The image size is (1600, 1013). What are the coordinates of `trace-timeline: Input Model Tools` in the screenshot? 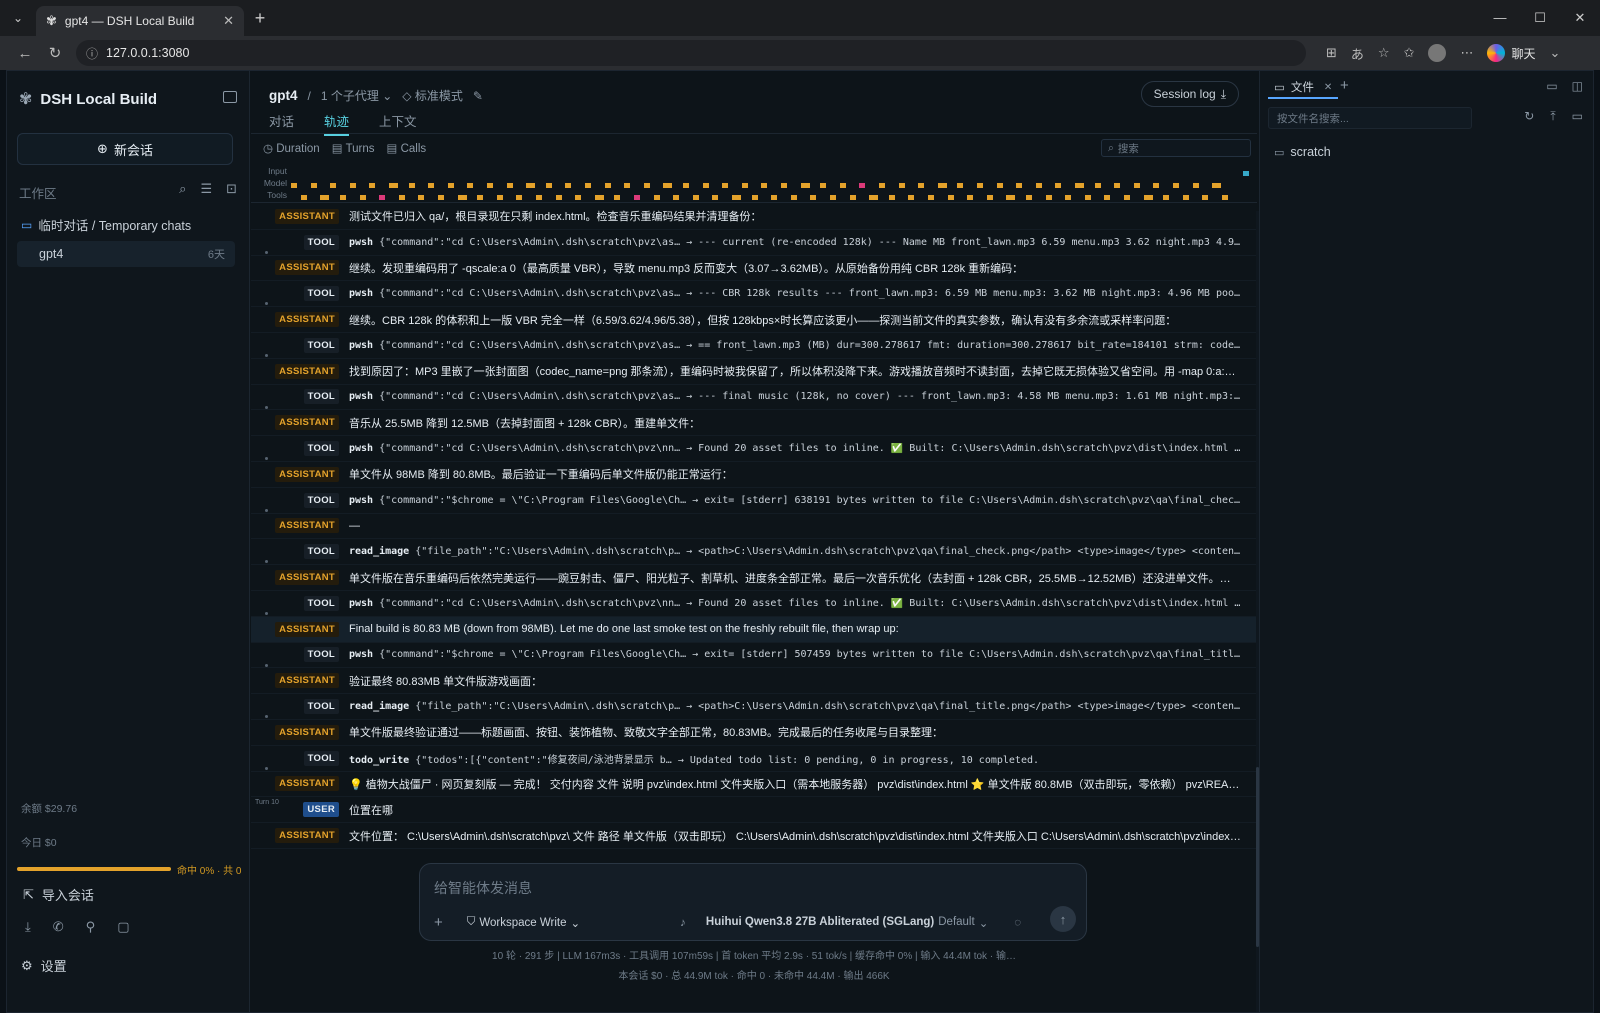 It's located at (754, 183).